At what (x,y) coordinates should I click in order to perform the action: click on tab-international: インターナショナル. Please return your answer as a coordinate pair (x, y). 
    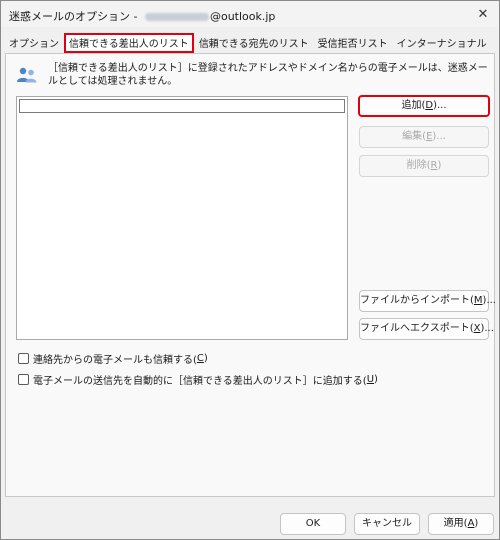
    Looking at the image, I should click on (442, 44).